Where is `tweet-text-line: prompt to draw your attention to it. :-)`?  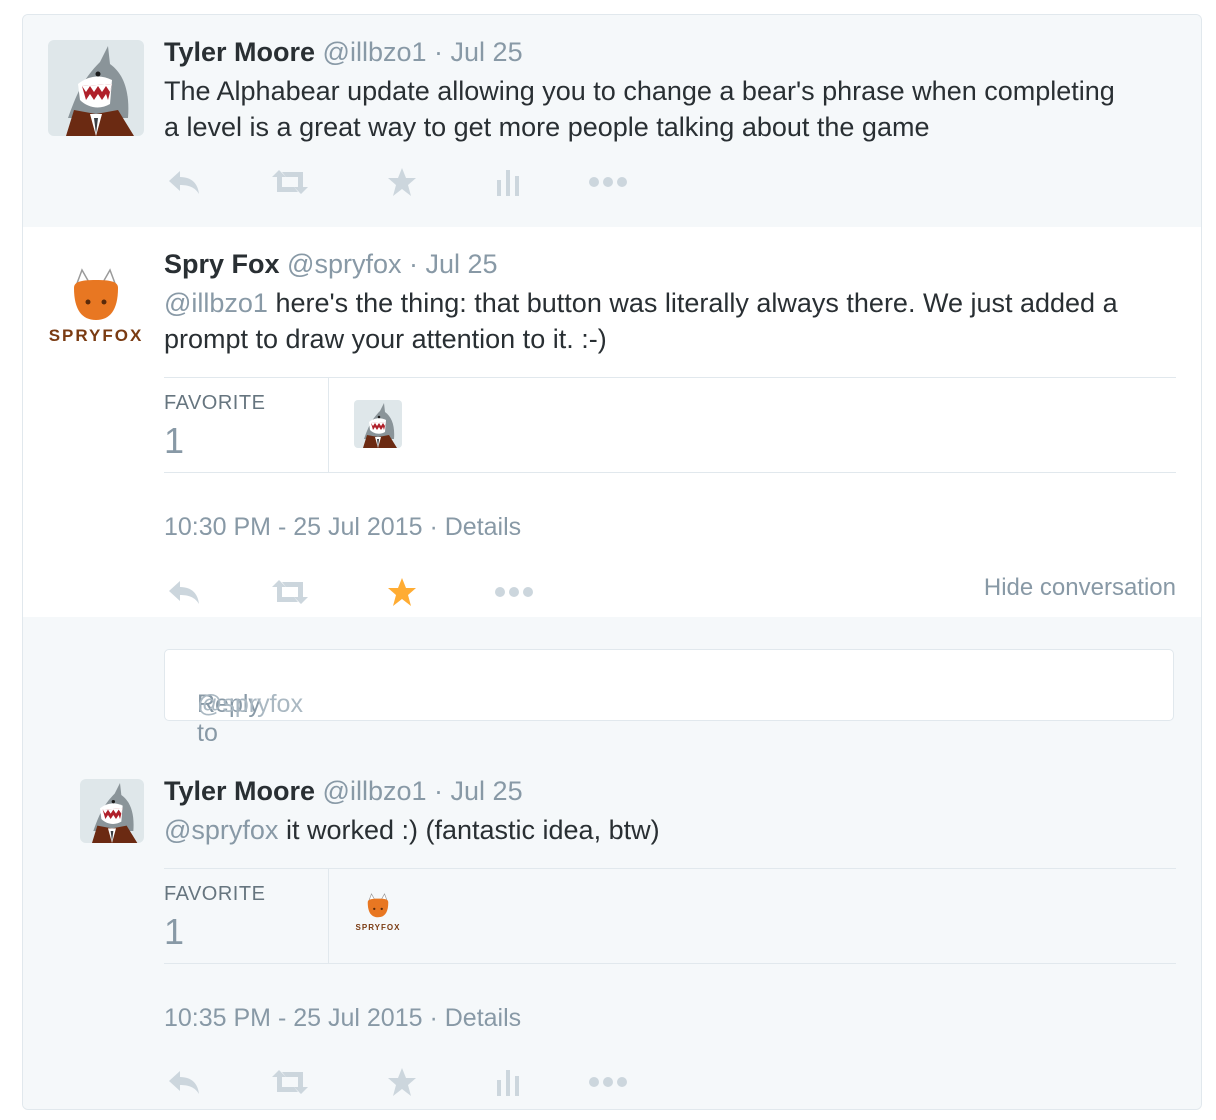 tweet-text-line: prompt to draw your attention to it. :-) is located at coordinates (385, 339).